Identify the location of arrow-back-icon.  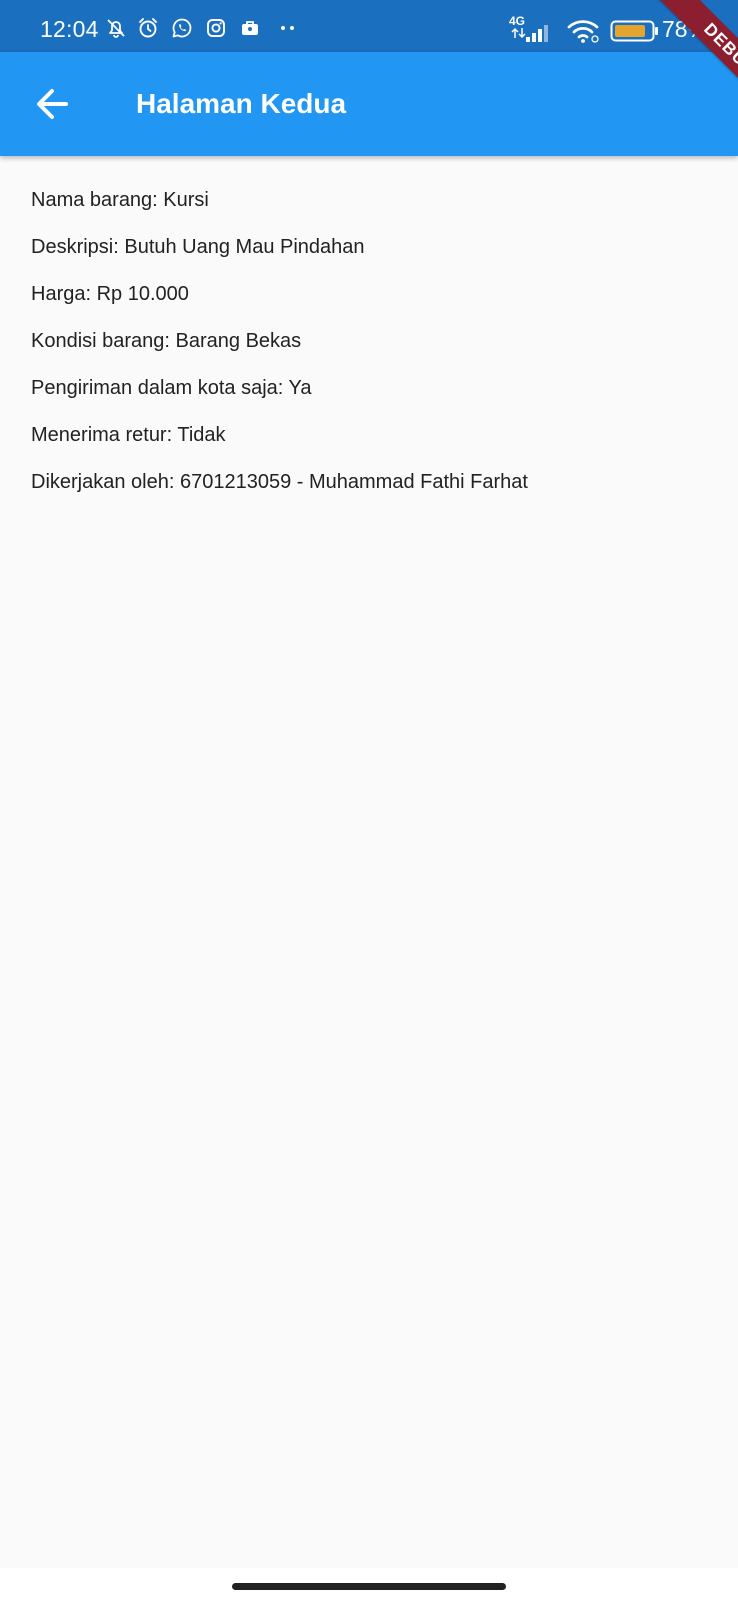
(52, 104).